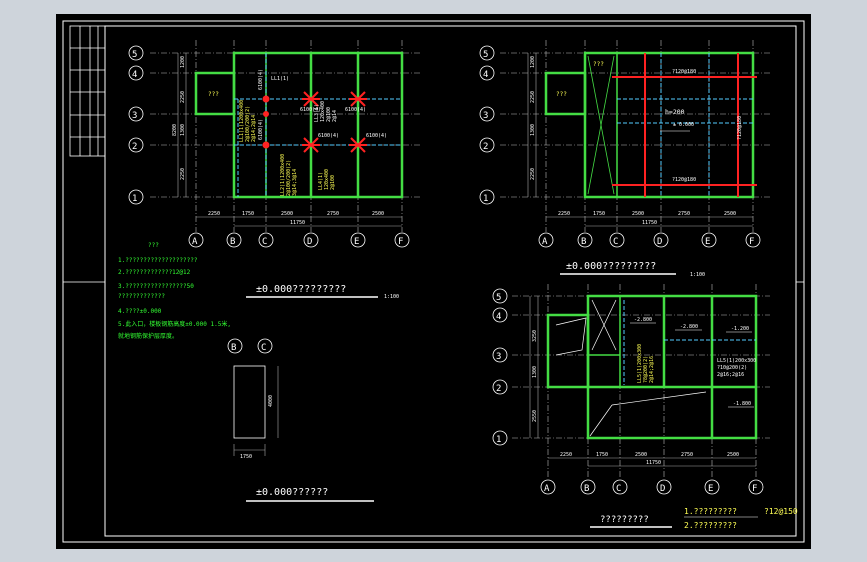 This screenshot has width=867, height=562. I want to click on plan1-beam-label: LL1(1), so click(280, 79).